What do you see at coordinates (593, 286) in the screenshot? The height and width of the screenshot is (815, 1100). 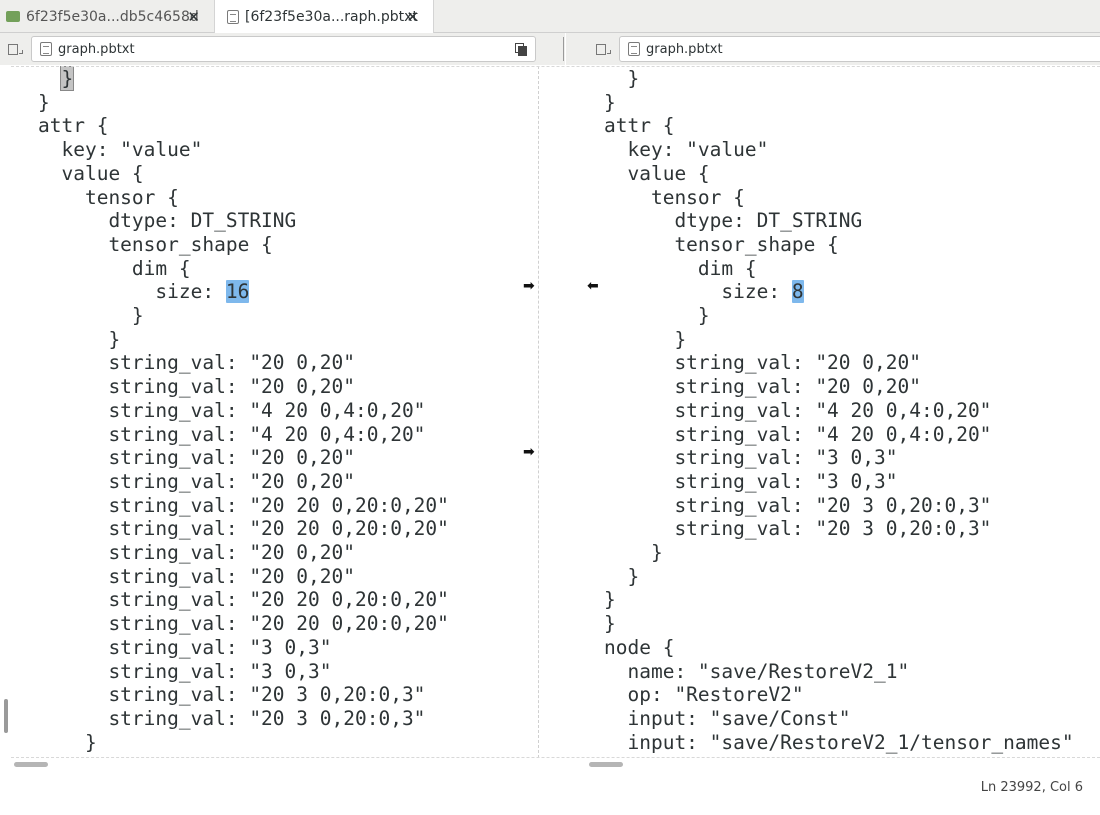 I see `copy-left-arrow-icon: ⬅` at bounding box center [593, 286].